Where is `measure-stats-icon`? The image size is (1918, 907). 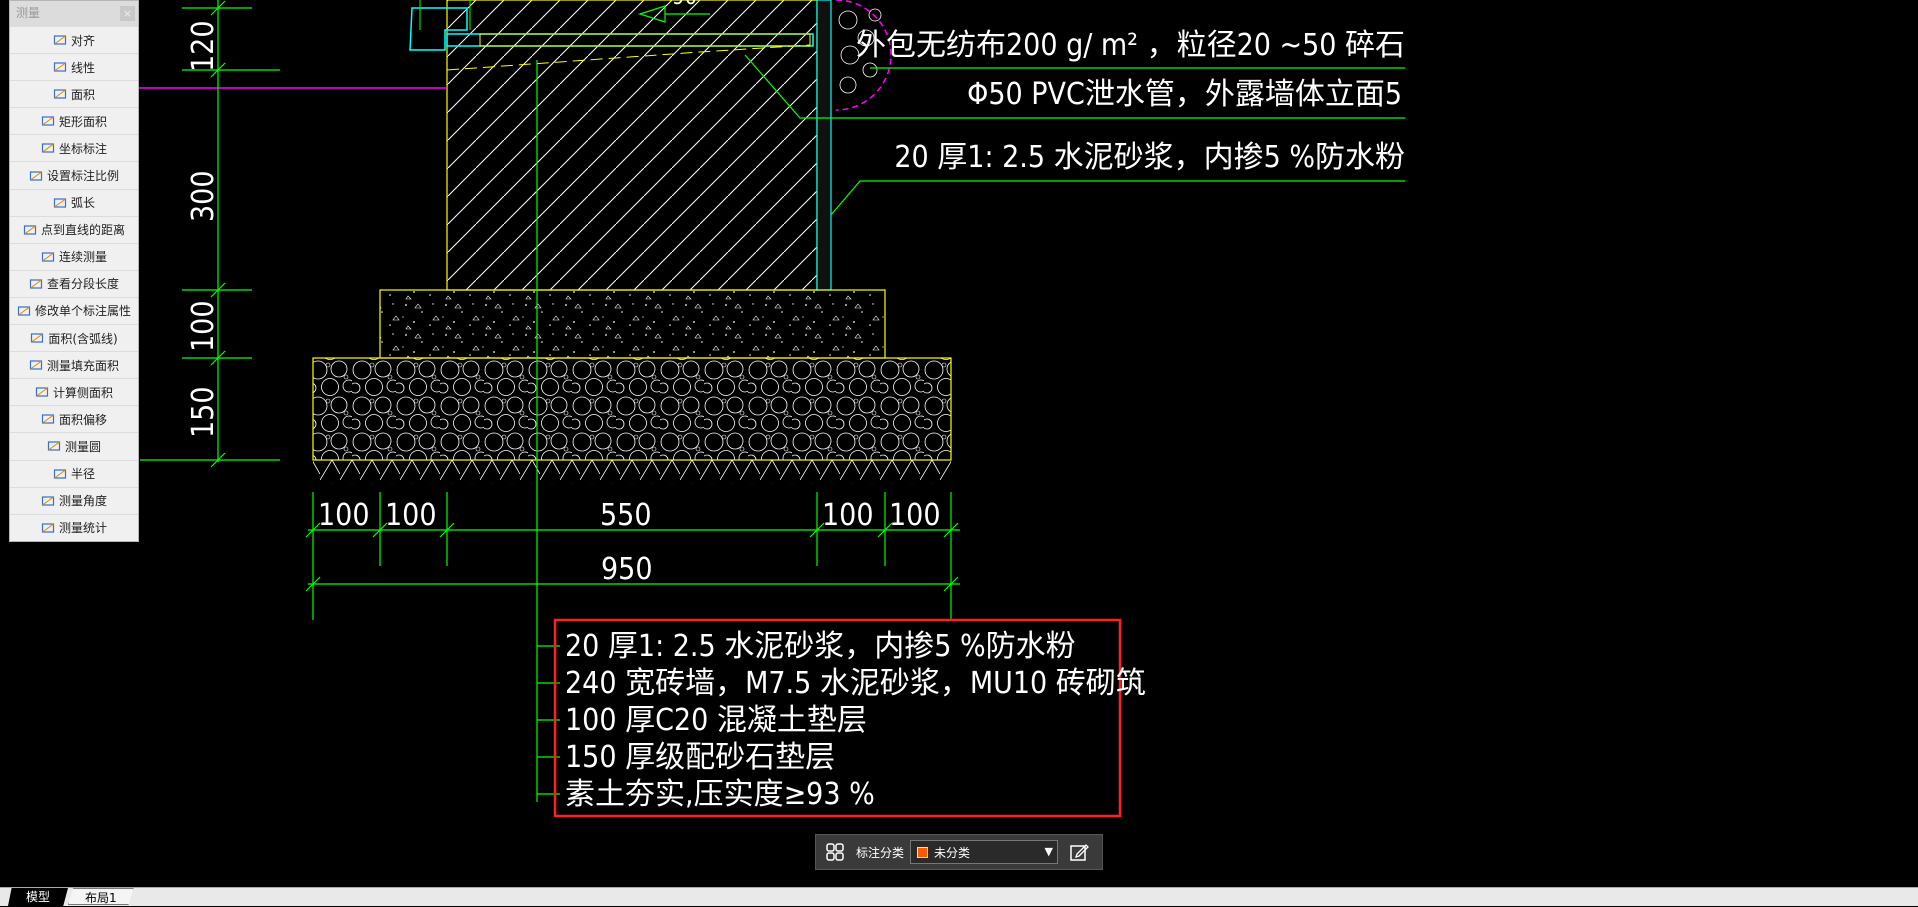 measure-stats-icon is located at coordinates (48, 528).